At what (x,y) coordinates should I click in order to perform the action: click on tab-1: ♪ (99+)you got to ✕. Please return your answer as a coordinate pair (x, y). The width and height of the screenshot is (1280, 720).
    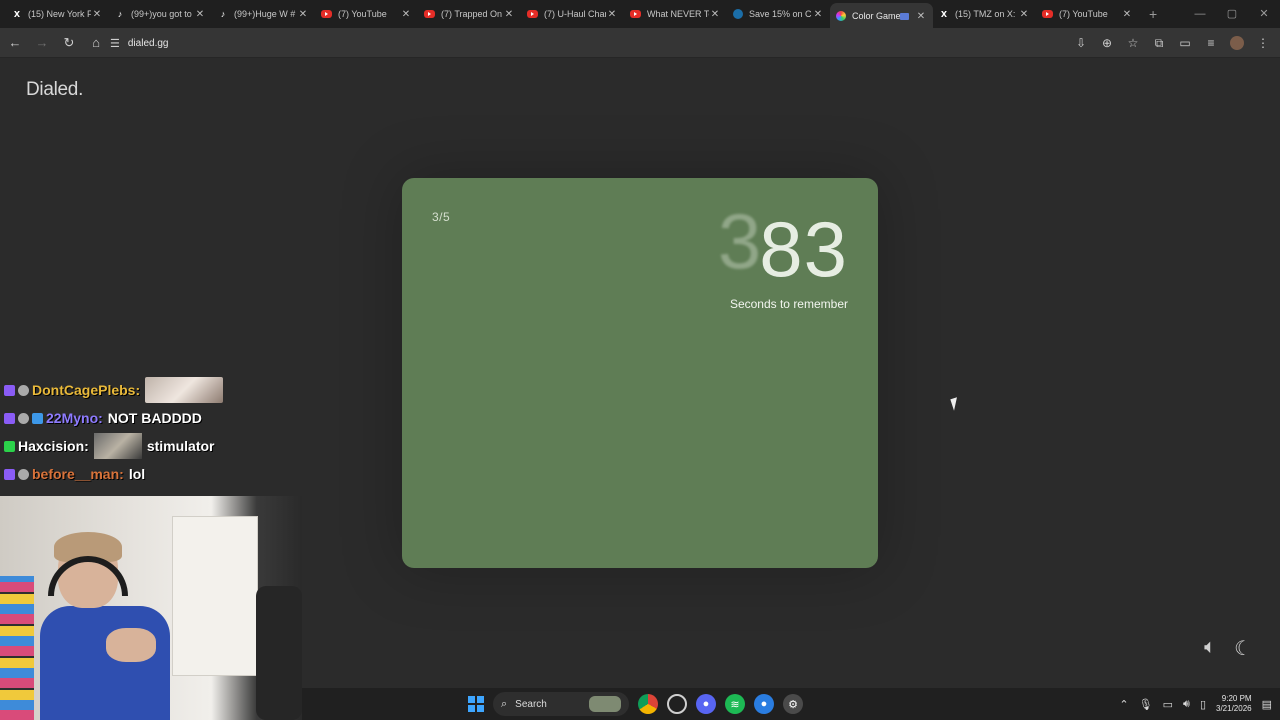
    Looking at the image, I should click on (160, 14).